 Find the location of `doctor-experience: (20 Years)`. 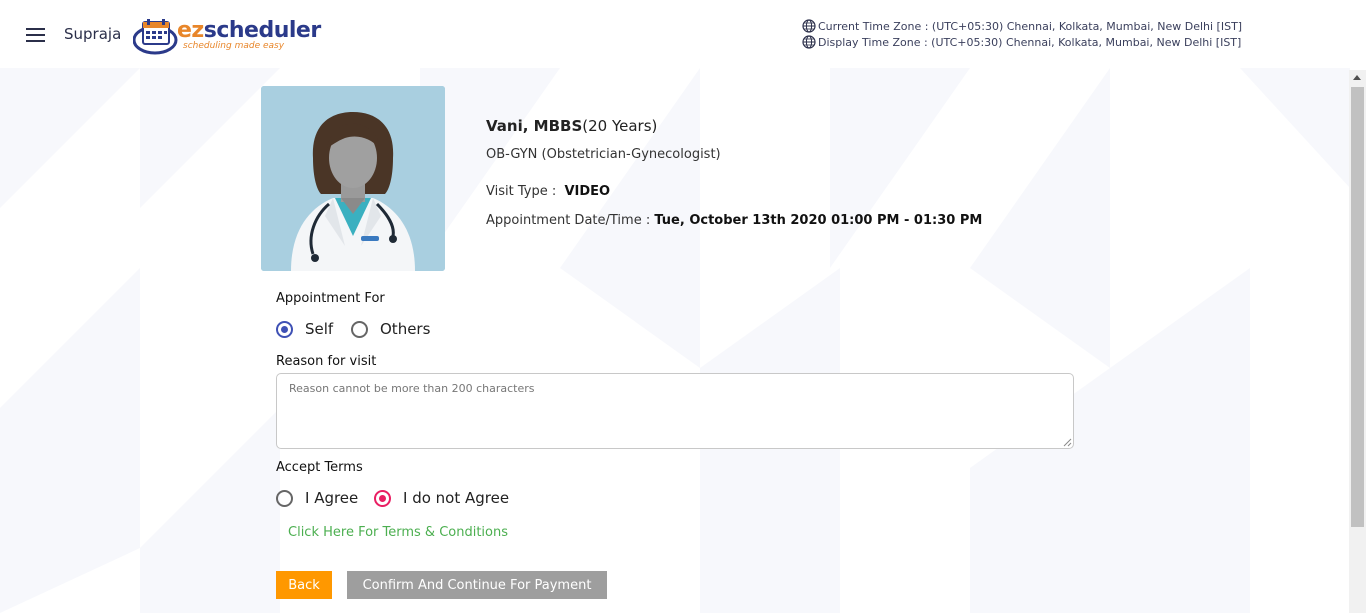

doctor-experience: (20 Years) is located at coordinates (620, 126).